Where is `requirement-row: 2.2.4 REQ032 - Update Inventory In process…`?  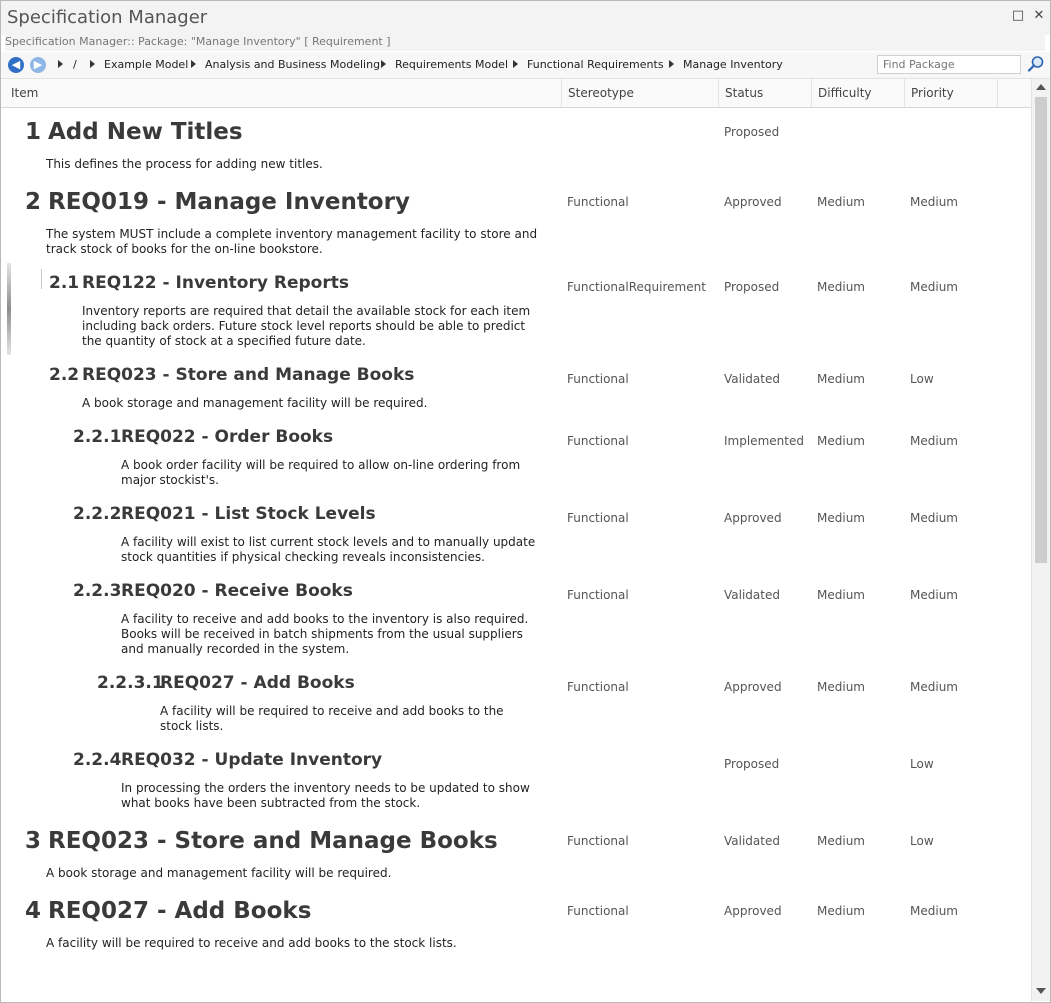 requirement-row: 2.2.4 REQ032 - Update Inventory In process… is located at coordinates (516, 785).